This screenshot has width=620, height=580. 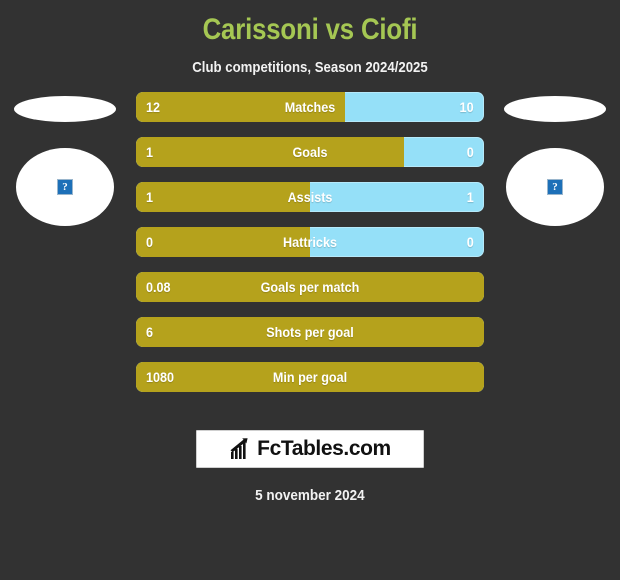 I want to click on stat-label: Hattricks, so click(x=310, y=242).